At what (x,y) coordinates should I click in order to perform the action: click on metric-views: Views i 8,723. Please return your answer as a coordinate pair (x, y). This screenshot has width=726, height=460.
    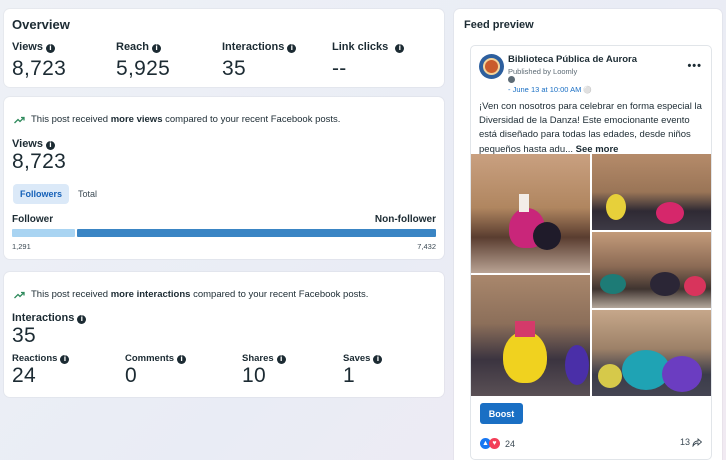
    Looking at the image, I should click on (39, 61).